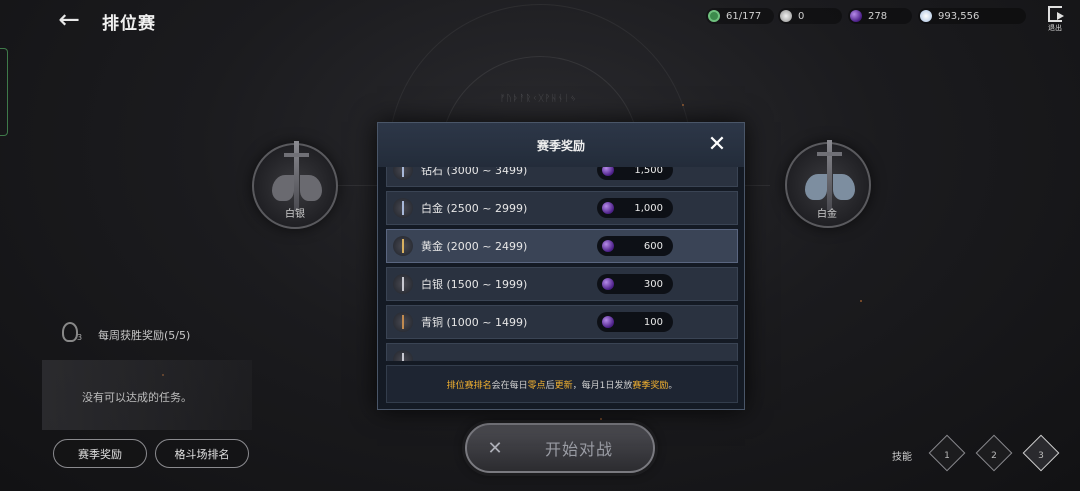  Describe the element at coordinates (1056, 14) in the screenshot. I see `exit-door-icon` at that location.